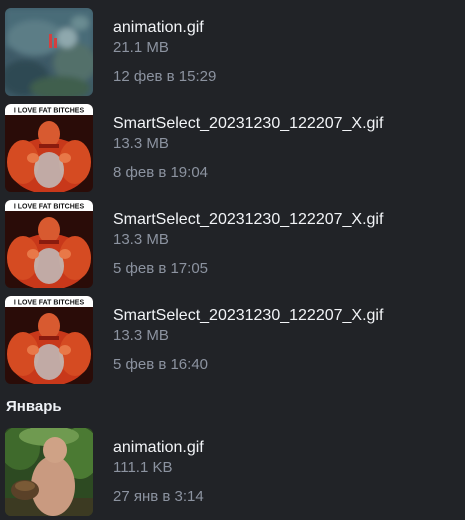 This screenshot has height=520, width=465. Describe the element at coordinates (141, 47) in the screenshot. I see `file-size: 21.1 MB` at that location.